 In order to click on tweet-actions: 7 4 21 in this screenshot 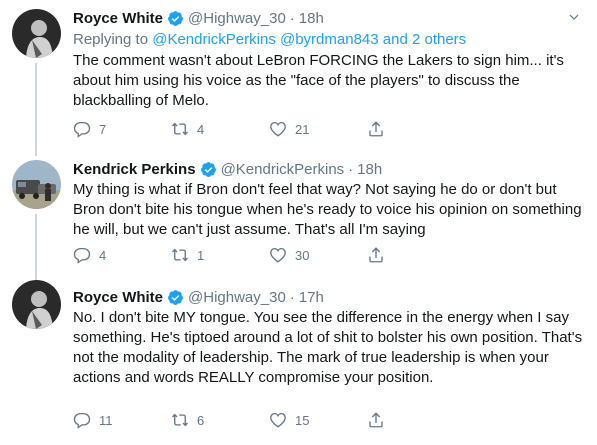, I will do `click(235, 129)`.